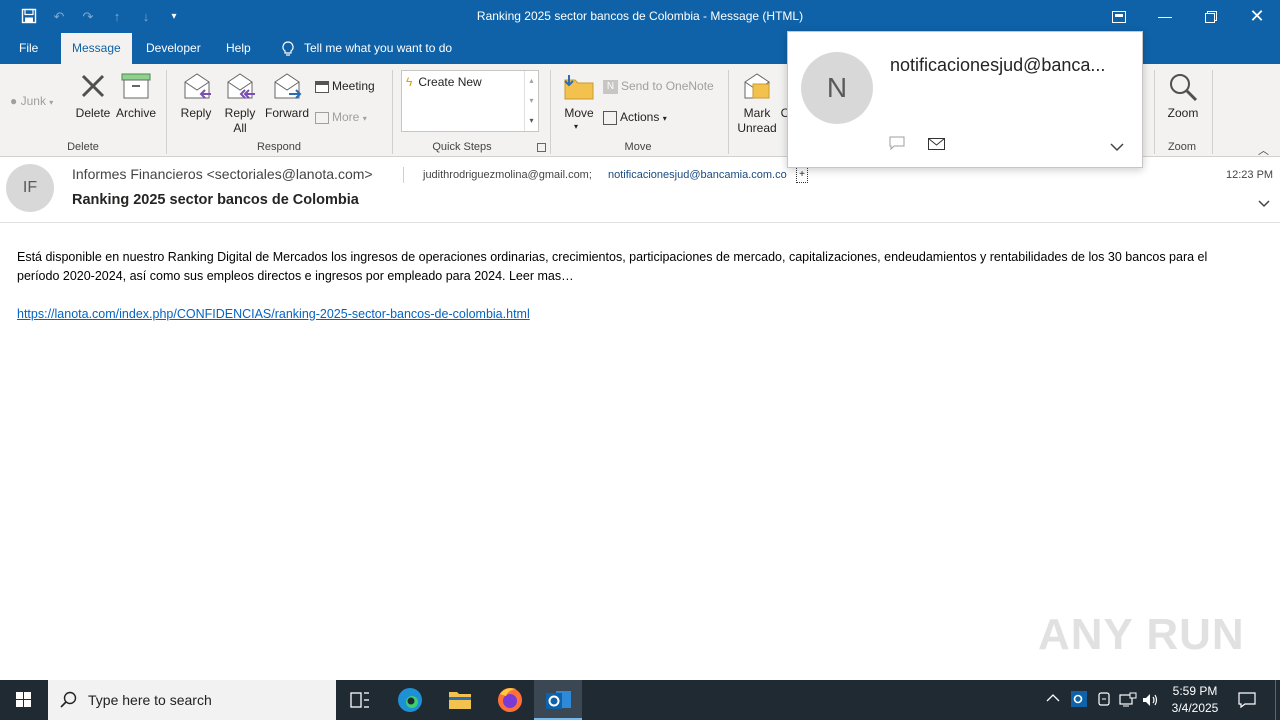 This screenshot has height=720, width=1280. I want to click on move-folder-icon, so click(579, 89).